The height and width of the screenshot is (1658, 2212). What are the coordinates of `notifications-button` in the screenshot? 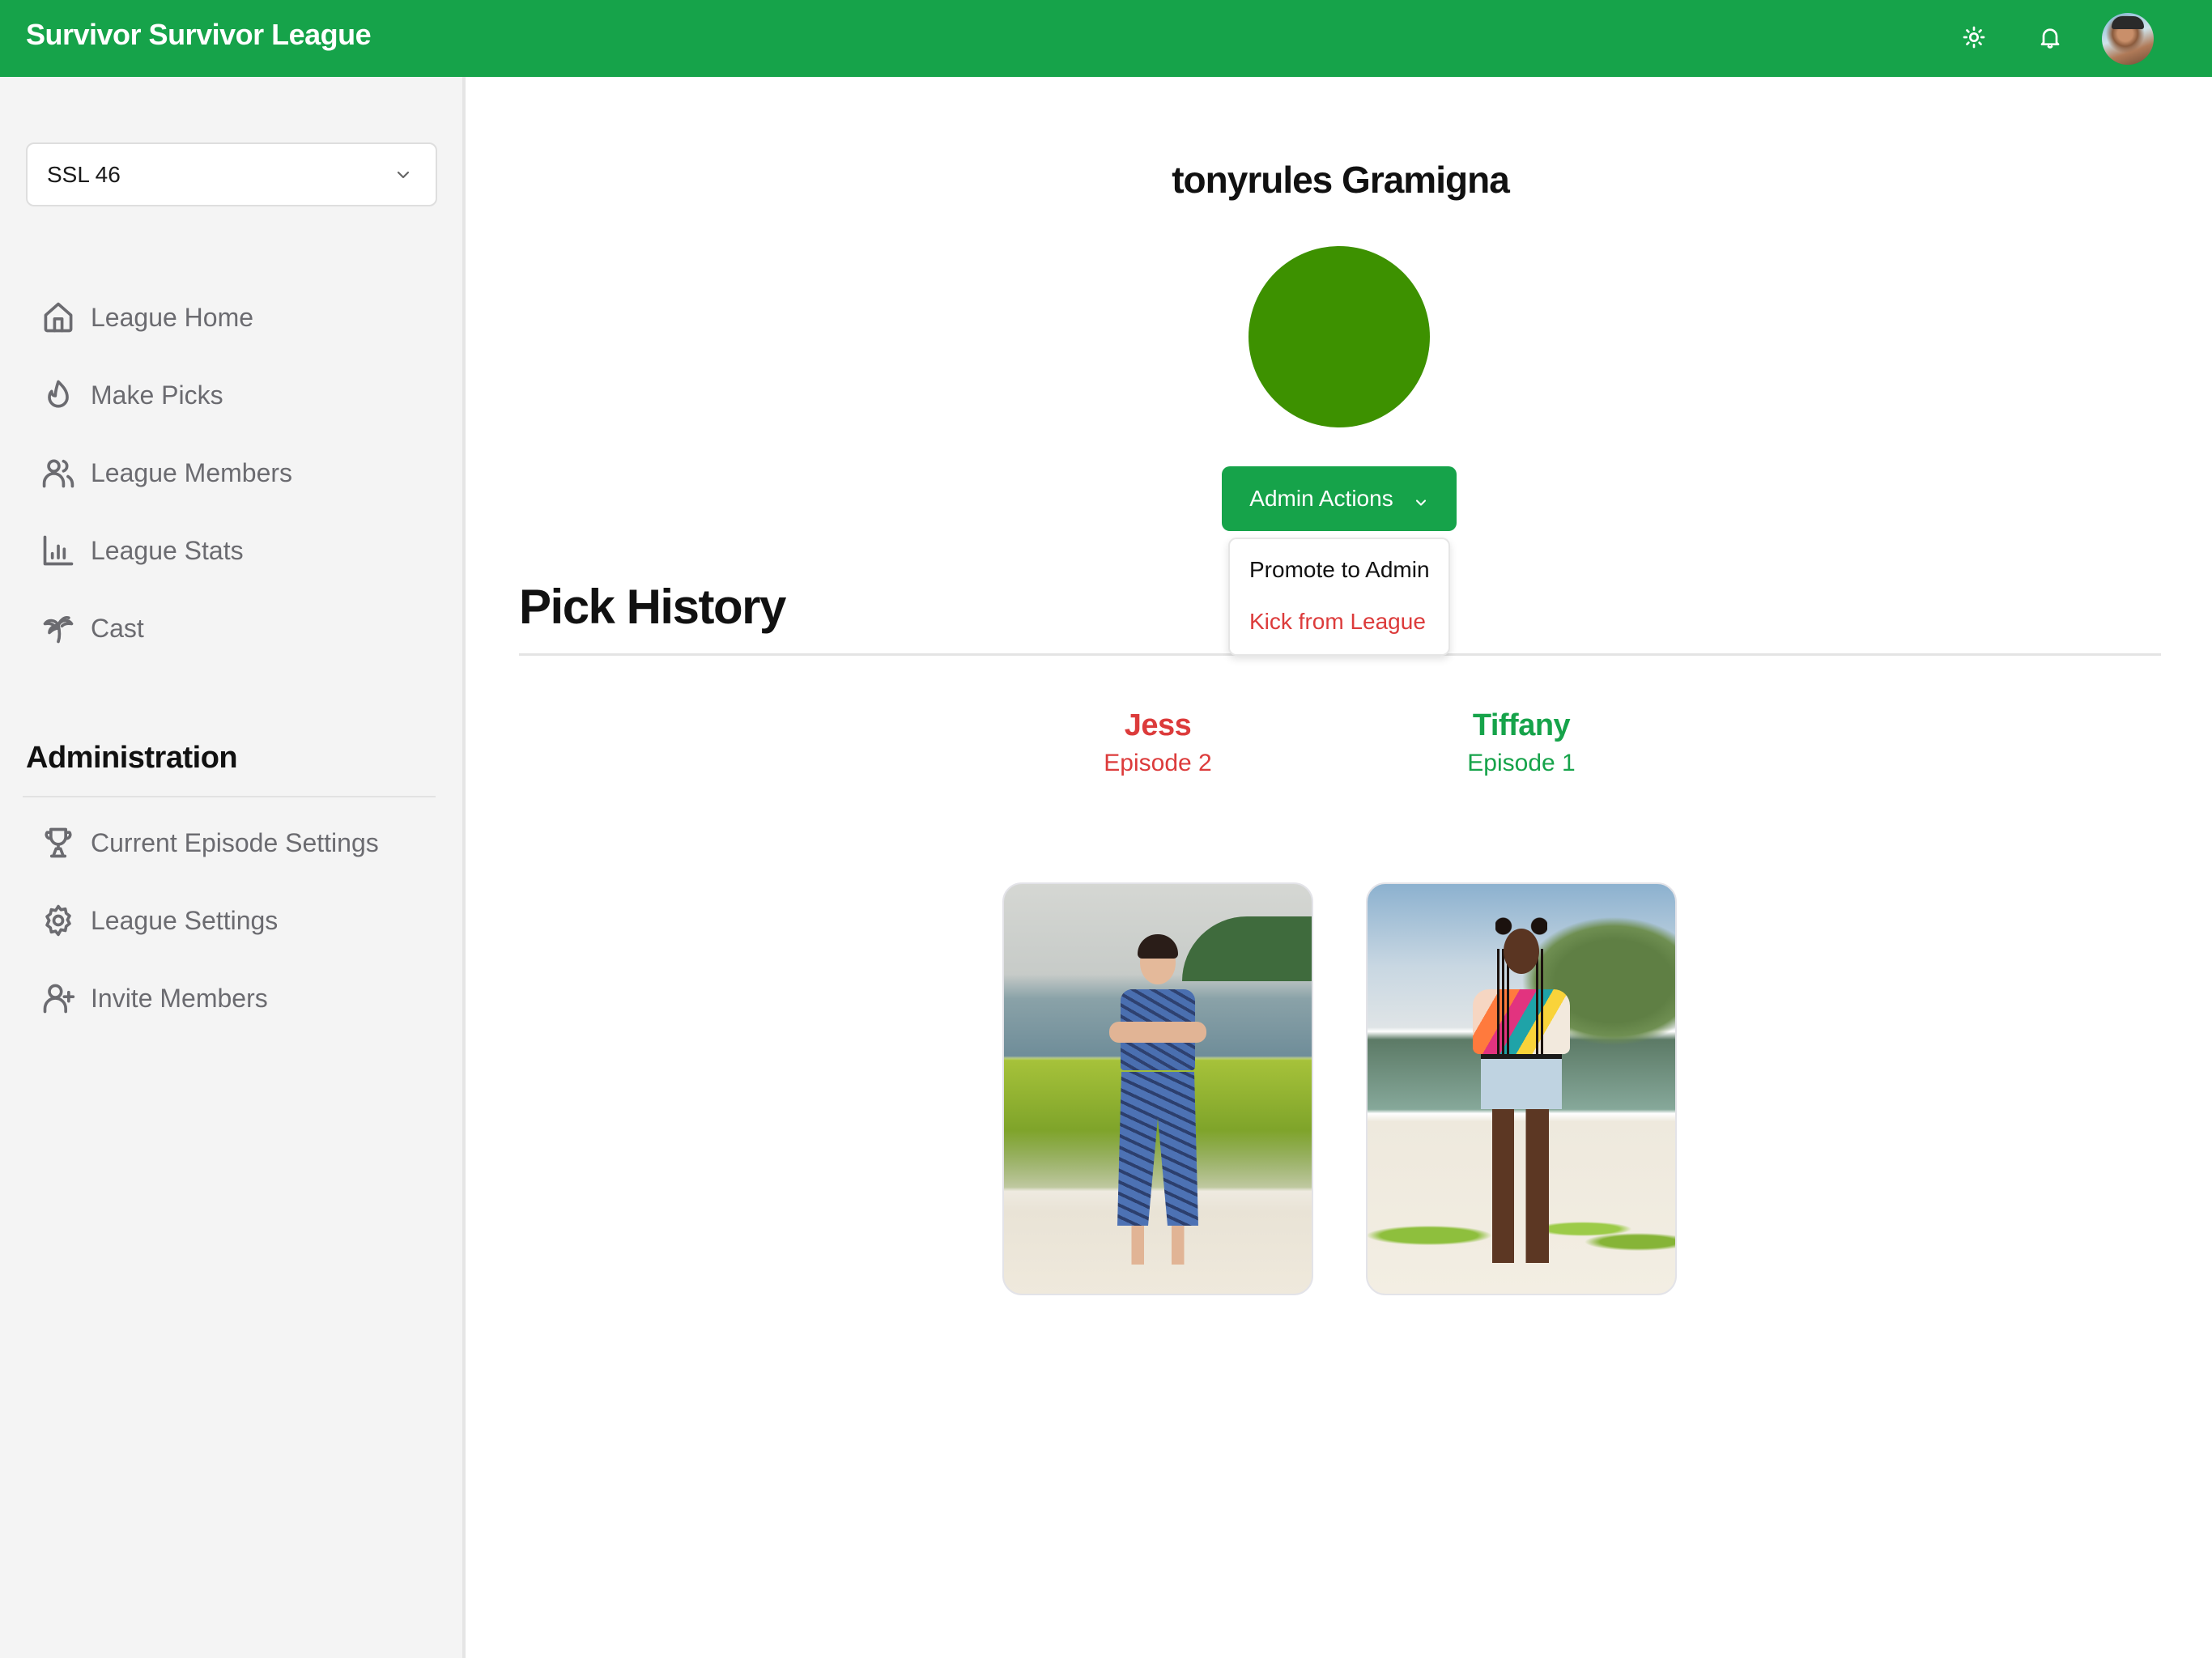 It's located at (2050, 38).